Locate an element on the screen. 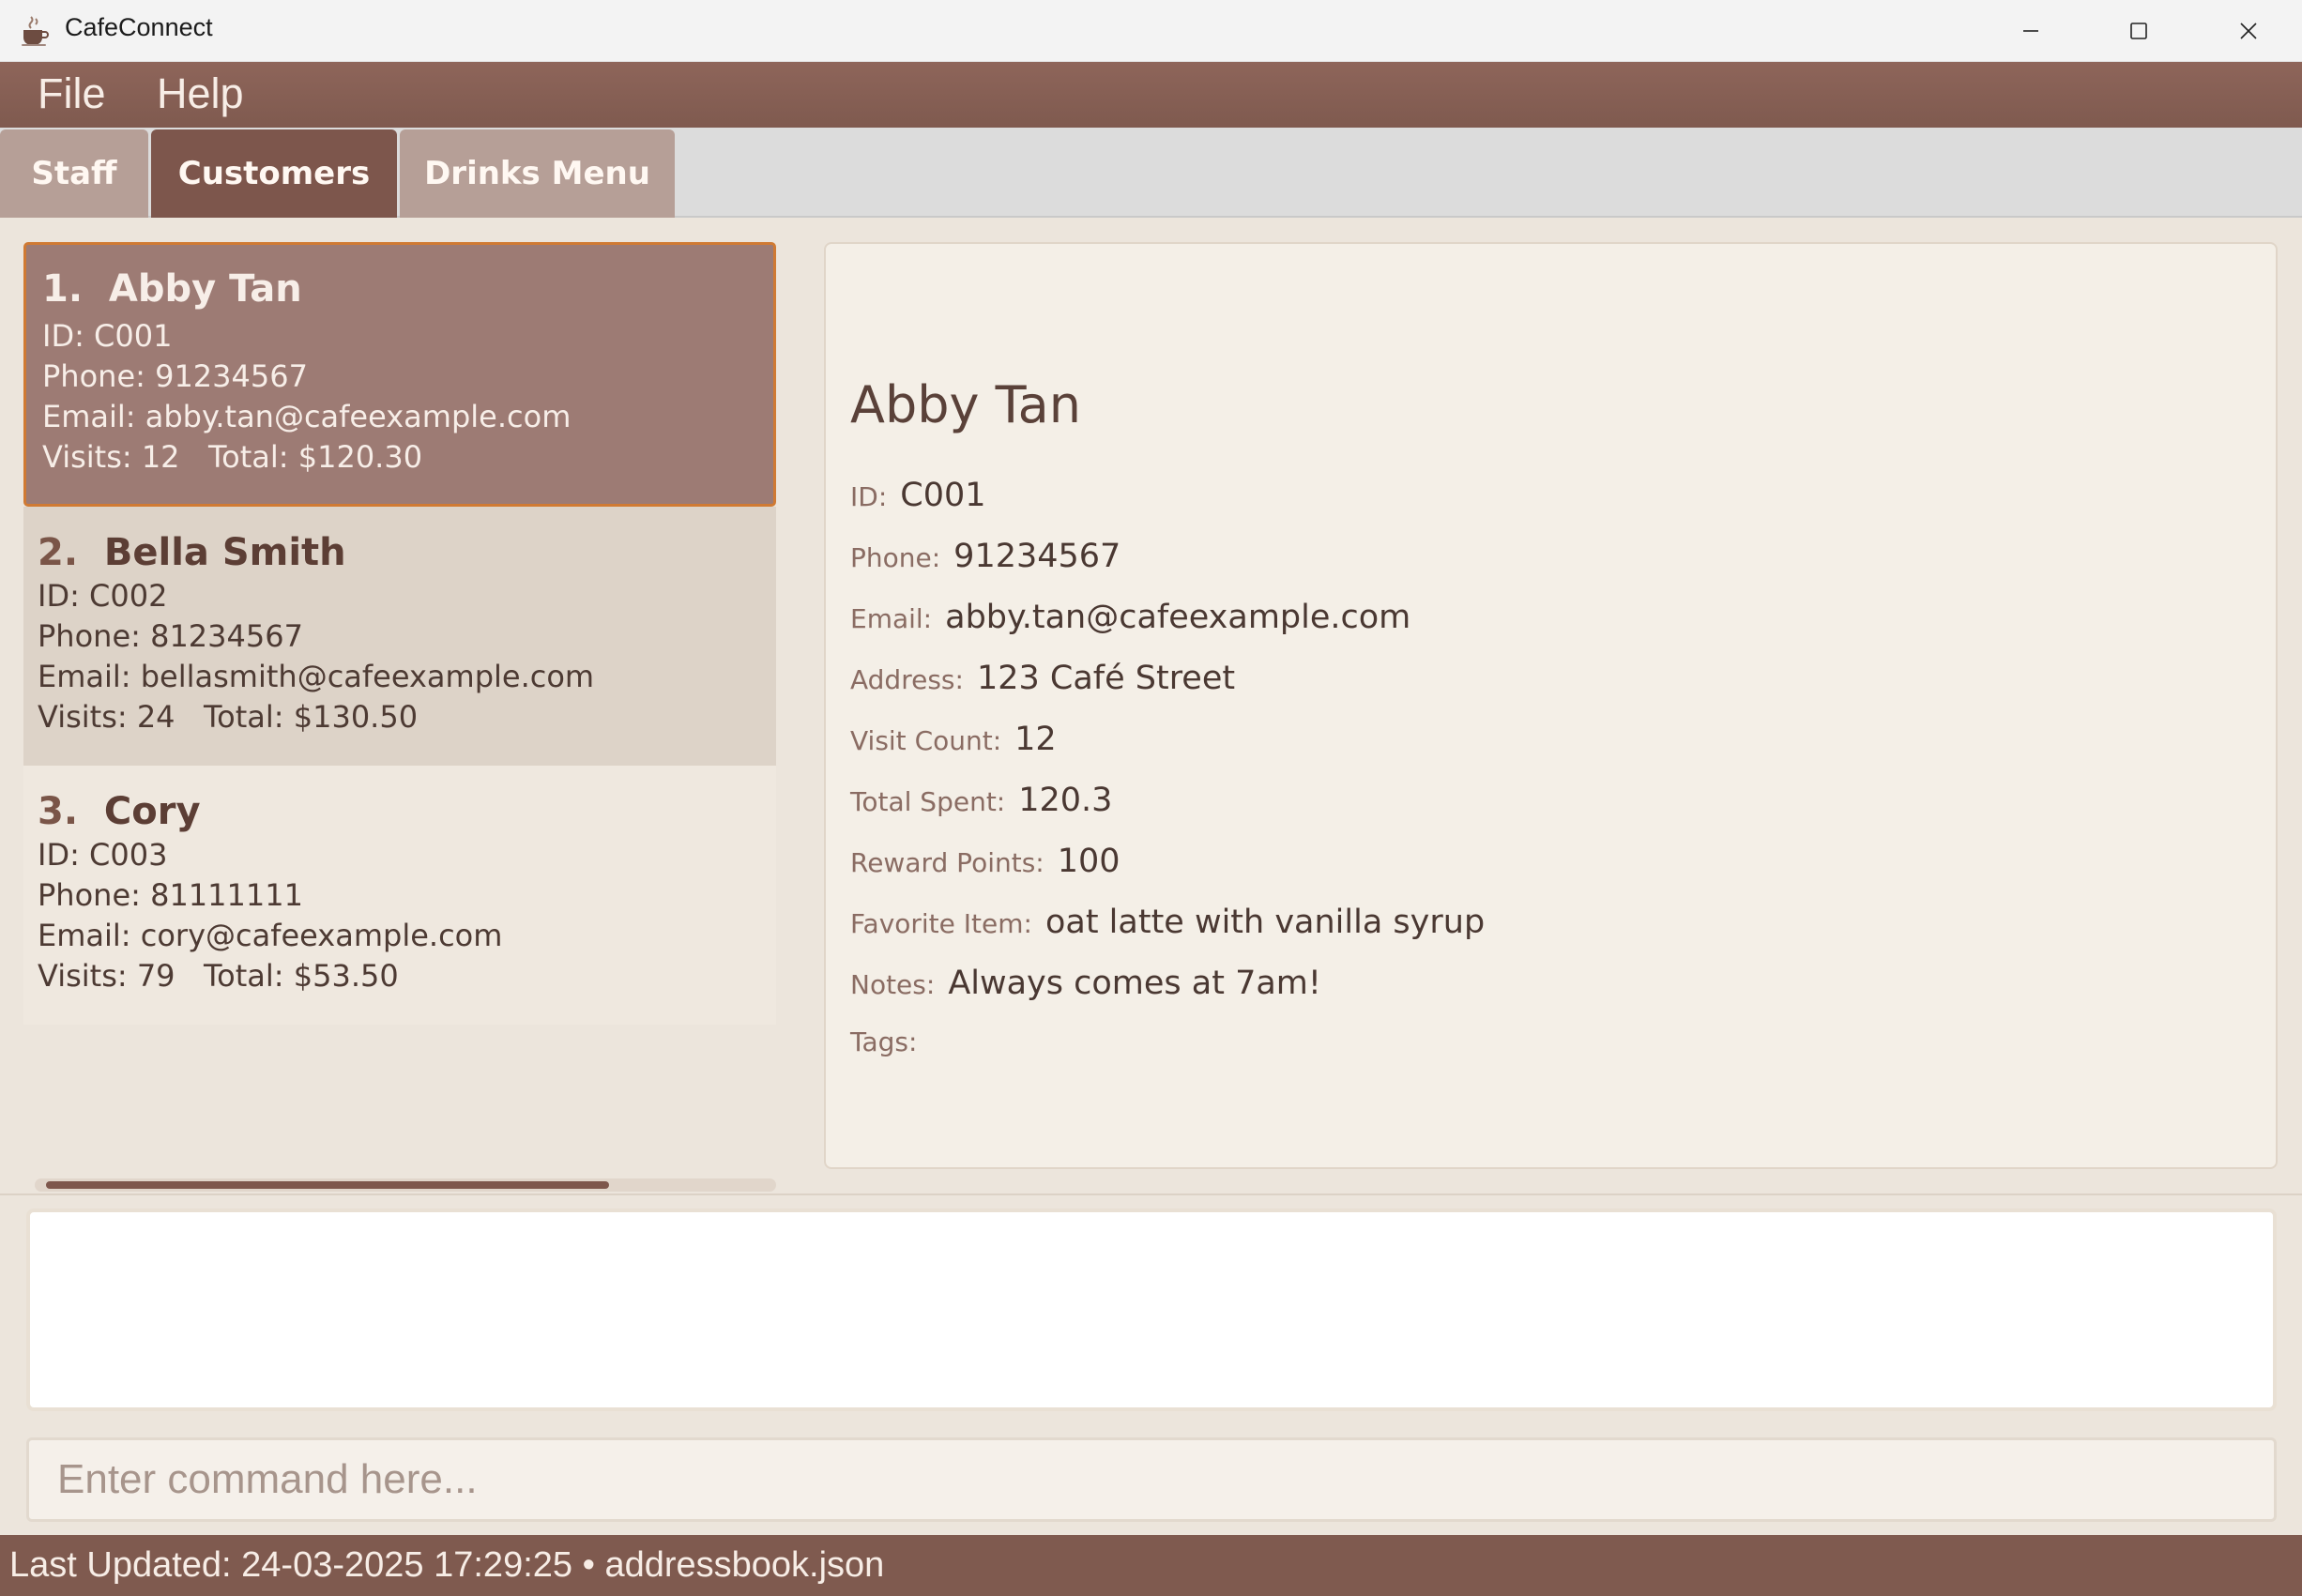 The image size is (2302, 1596). customer-card-title: 2. Bella Smith is located at coordinates (192, 552).